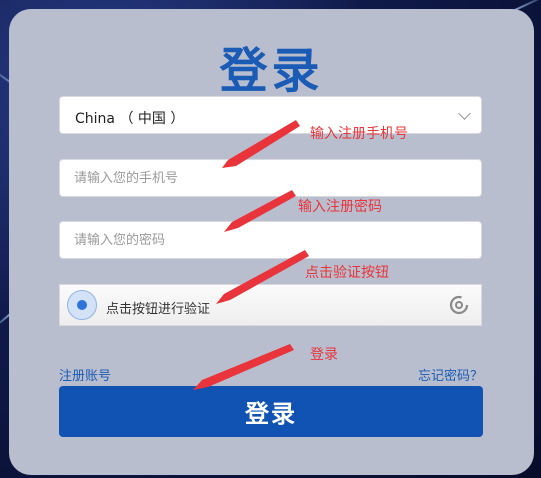  I want to click on captcha-label: 点击按钮进行验证, so click(158, 309).